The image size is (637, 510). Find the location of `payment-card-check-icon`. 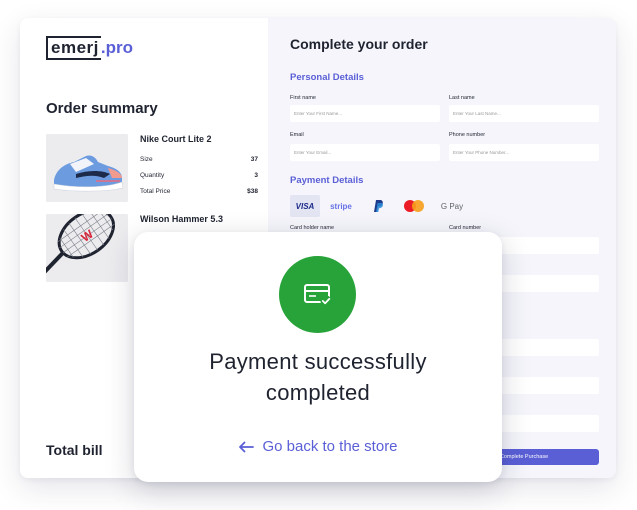

payment-card-check-icon is located at coordinates (317, 294).